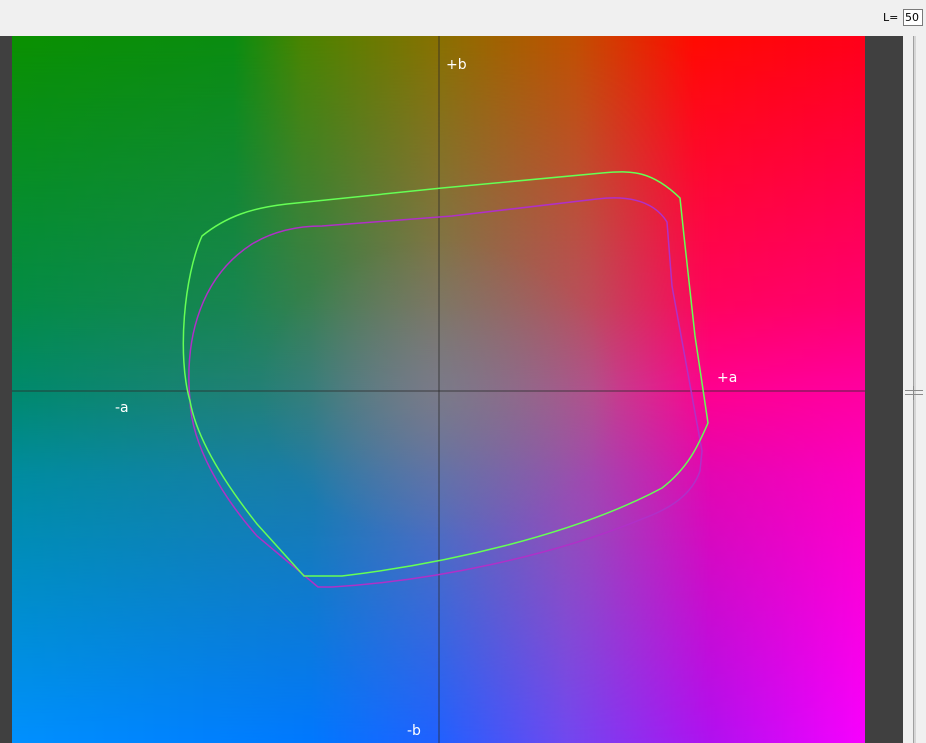  Describe the element at coordinates (122, 408) in the screenshot. I see `minus-a-label: -a` at that location.